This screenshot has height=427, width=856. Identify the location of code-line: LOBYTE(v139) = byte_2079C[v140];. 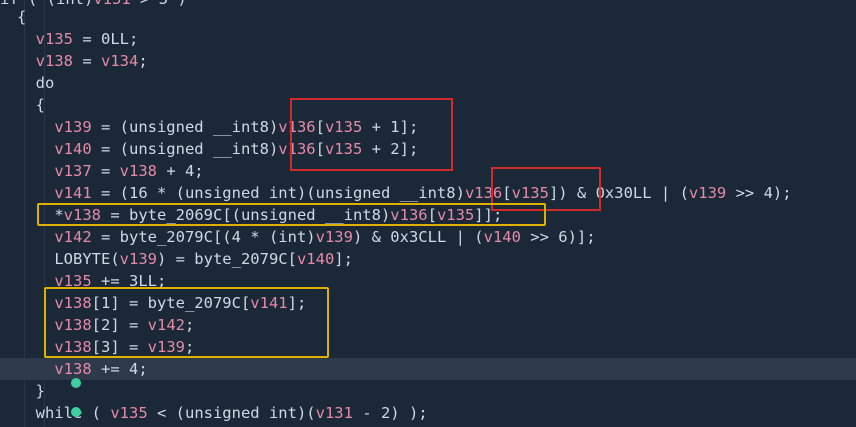
(436, 259).